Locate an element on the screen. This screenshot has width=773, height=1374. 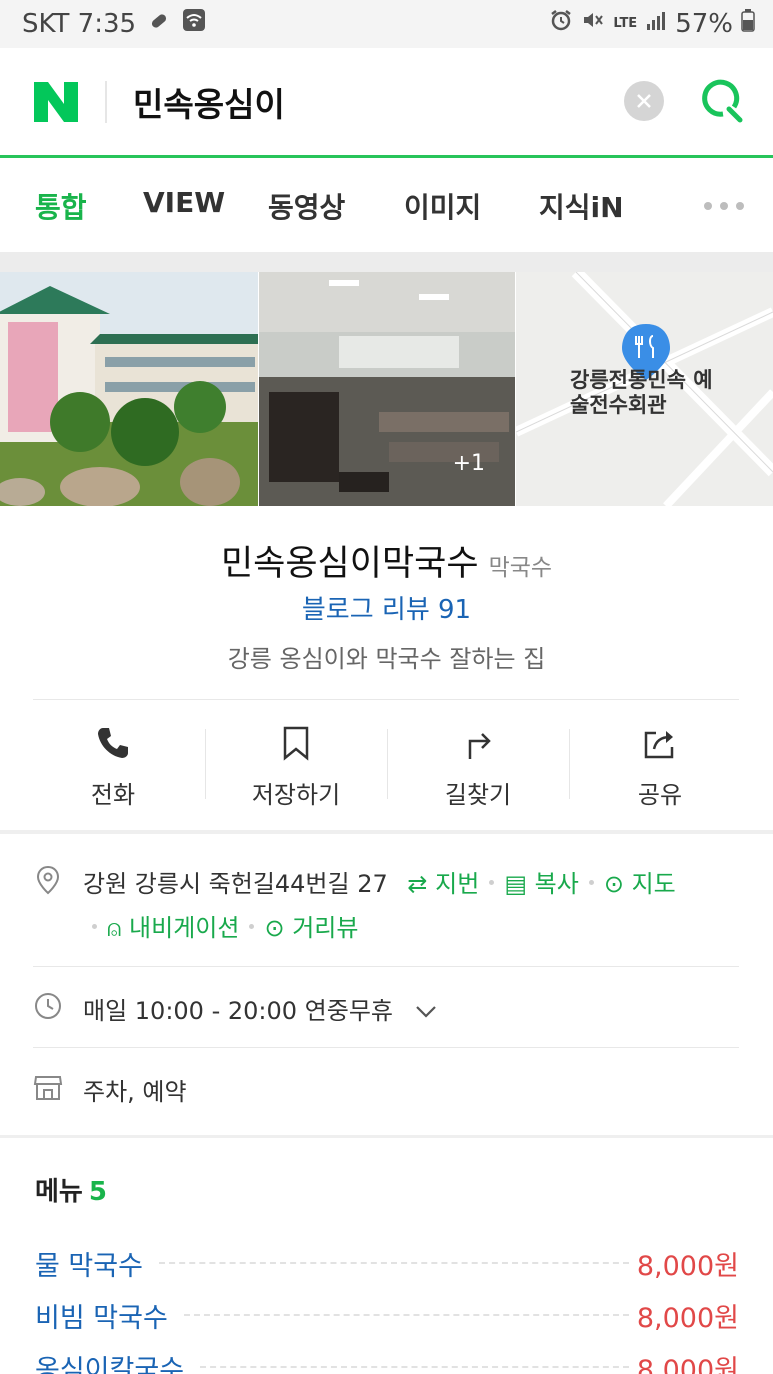
tab-video: 동영상 is located at coordinates (306, 206).